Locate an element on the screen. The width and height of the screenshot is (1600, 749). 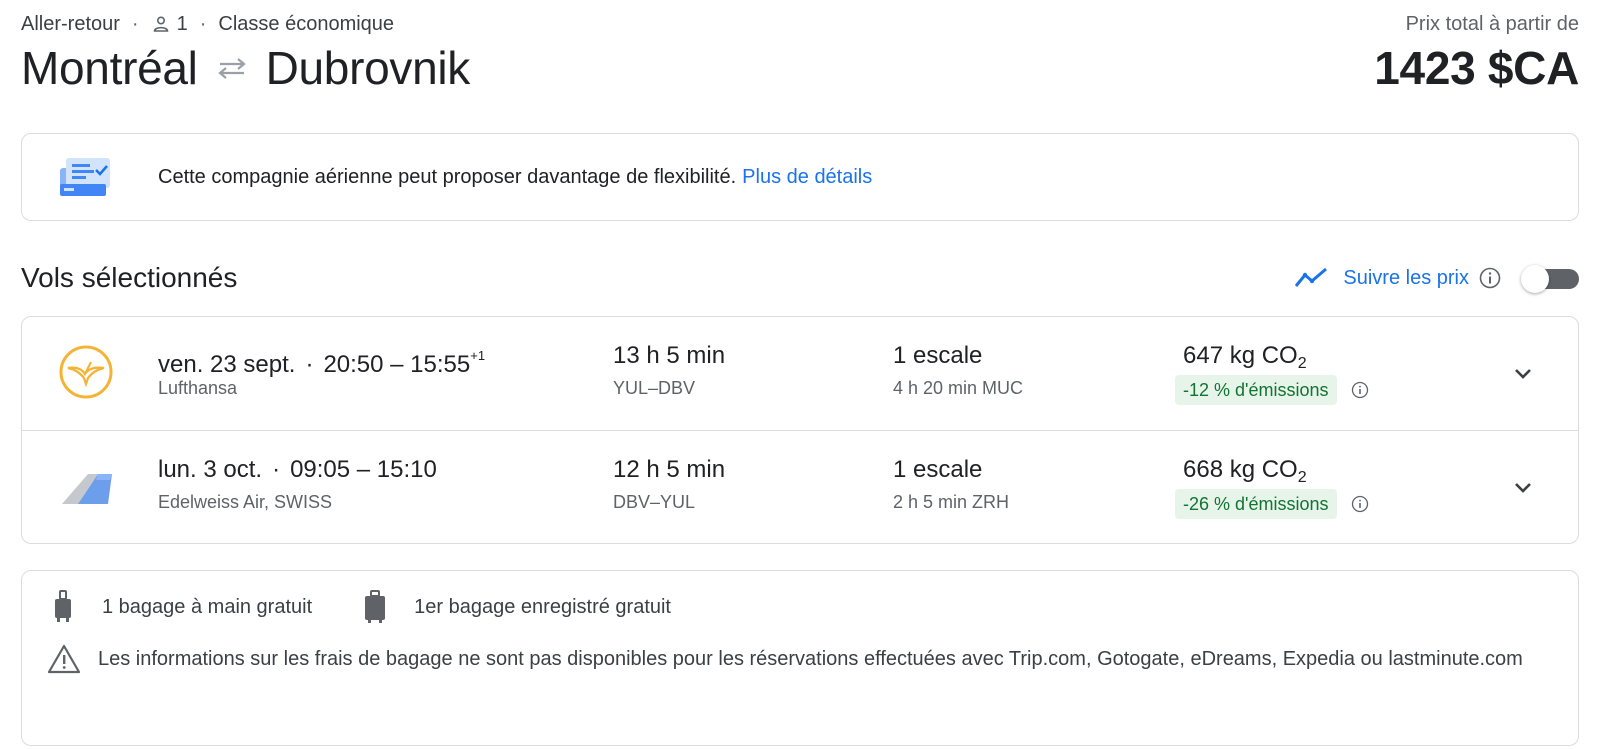
price-trend-icon is located at coordinates (1311, 277).